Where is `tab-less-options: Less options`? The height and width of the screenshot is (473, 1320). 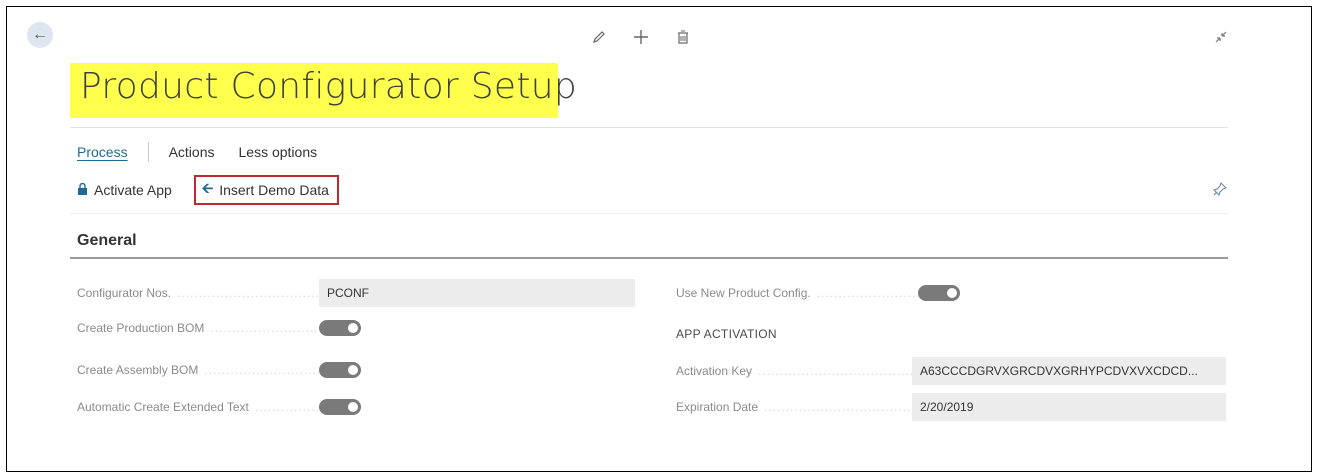
tab-less-options: Less options is located at coordinates (278, 152).